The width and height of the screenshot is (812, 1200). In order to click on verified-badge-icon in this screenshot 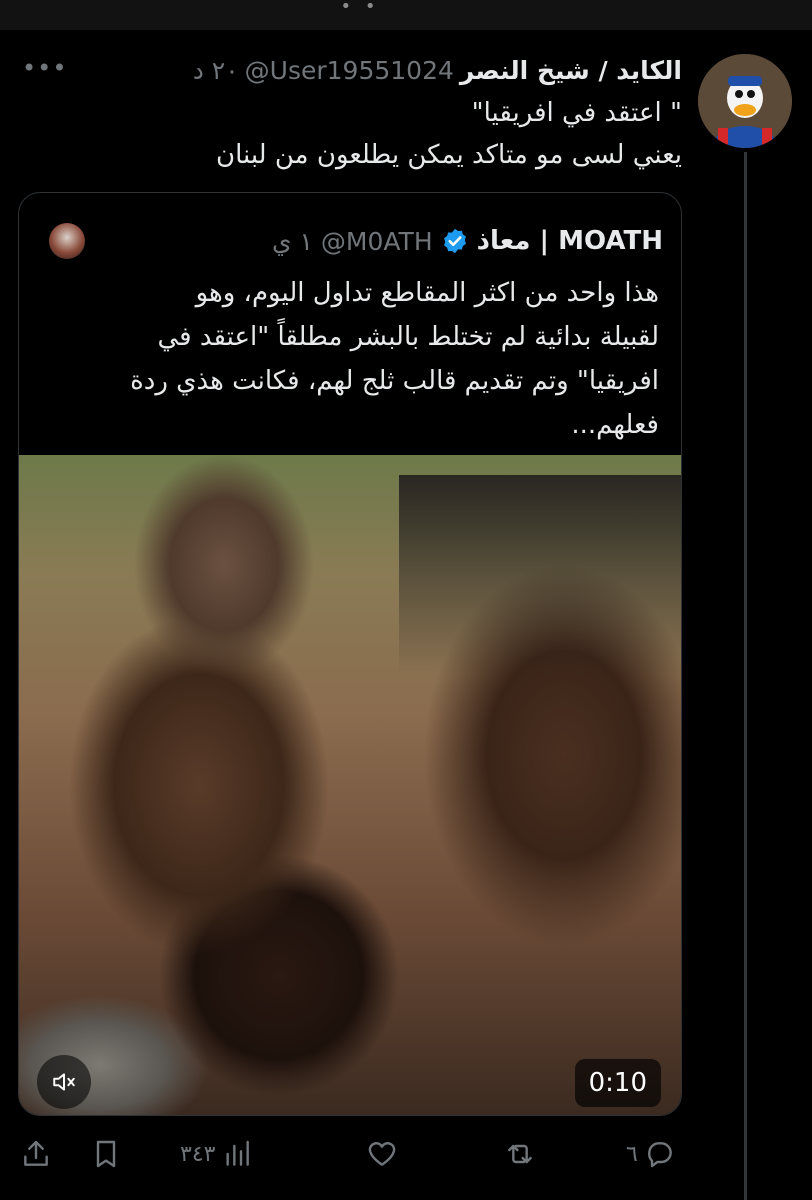, I will do `click(454, 241)`.